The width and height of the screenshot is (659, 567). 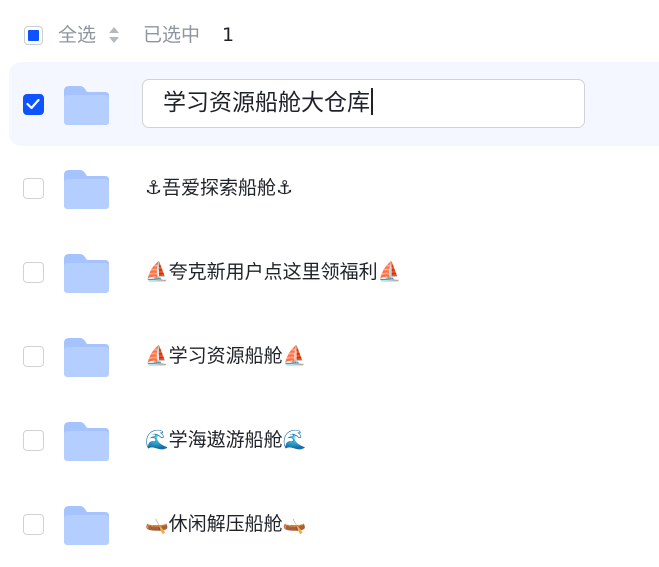 What do you see at coordinates (266, 103) in the screenshot?
I see `folder-name-input-value: 学习资源船舱大仓库` at bounding box center [266, 103].